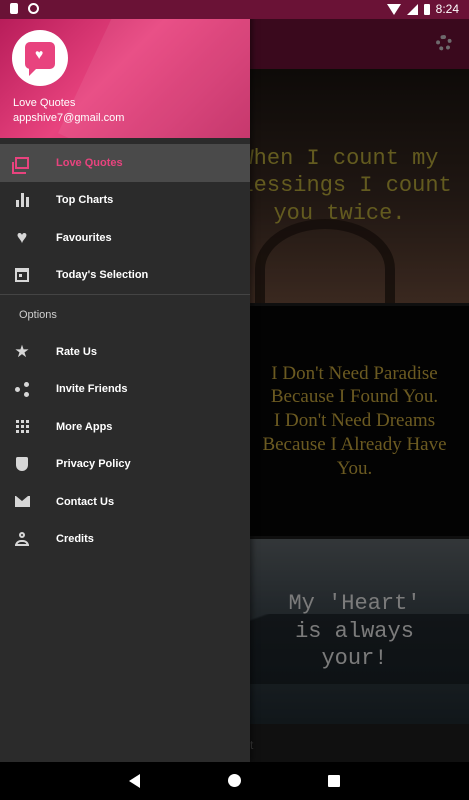 The width and height of the screenshot is (469, 800). What do you see at coordinates (84, 426) in the screenshot?
I see `menu-item-label: More Apps` at bounding box center [84, 426].